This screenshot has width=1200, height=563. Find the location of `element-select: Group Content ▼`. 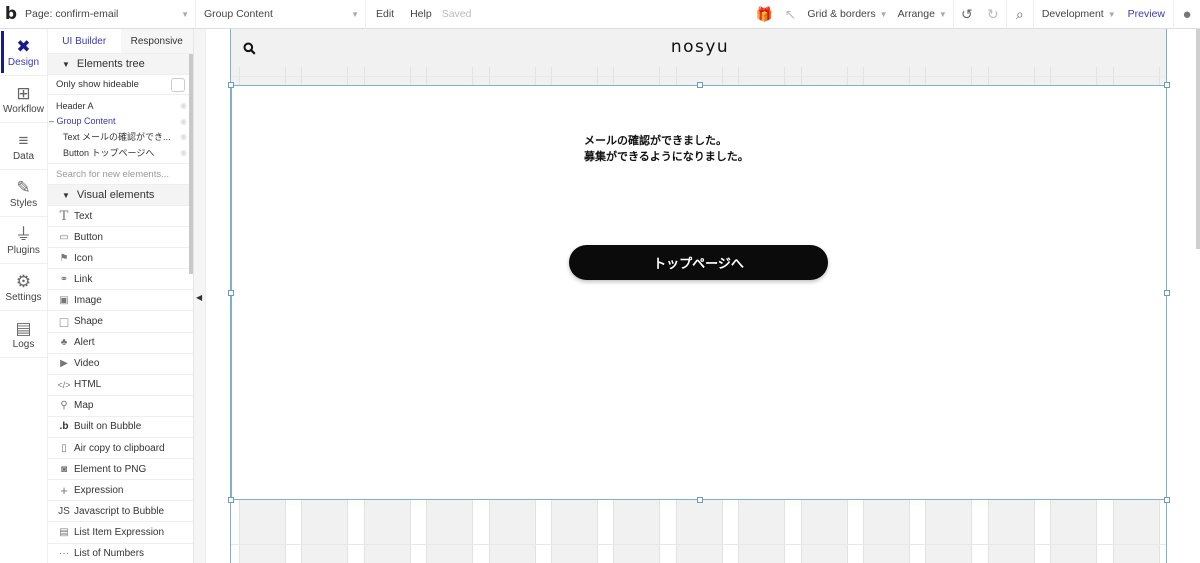

element-select: Group Content ▼ is located at coordinates (281, 14).